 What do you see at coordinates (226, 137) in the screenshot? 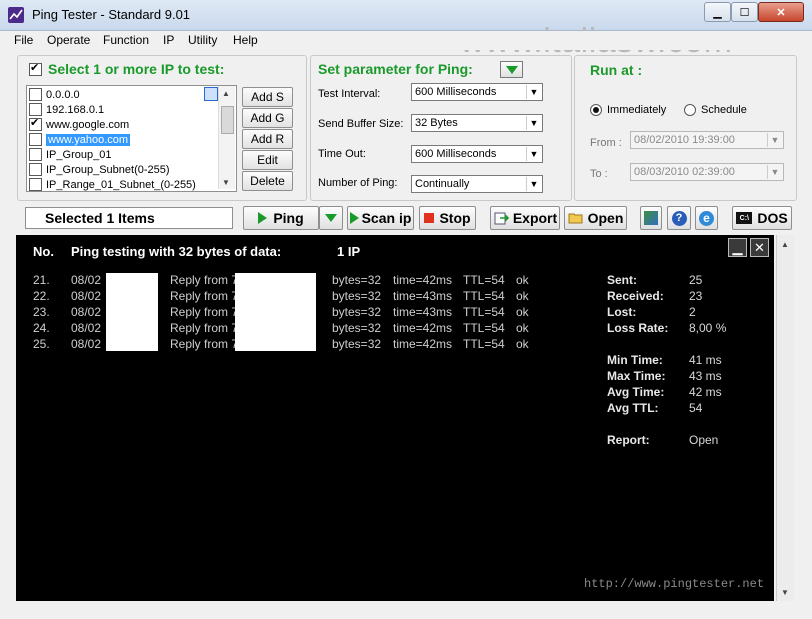
I see `ip-list-scrollbar: ▲ ▼` at bounding box center [226, 137].